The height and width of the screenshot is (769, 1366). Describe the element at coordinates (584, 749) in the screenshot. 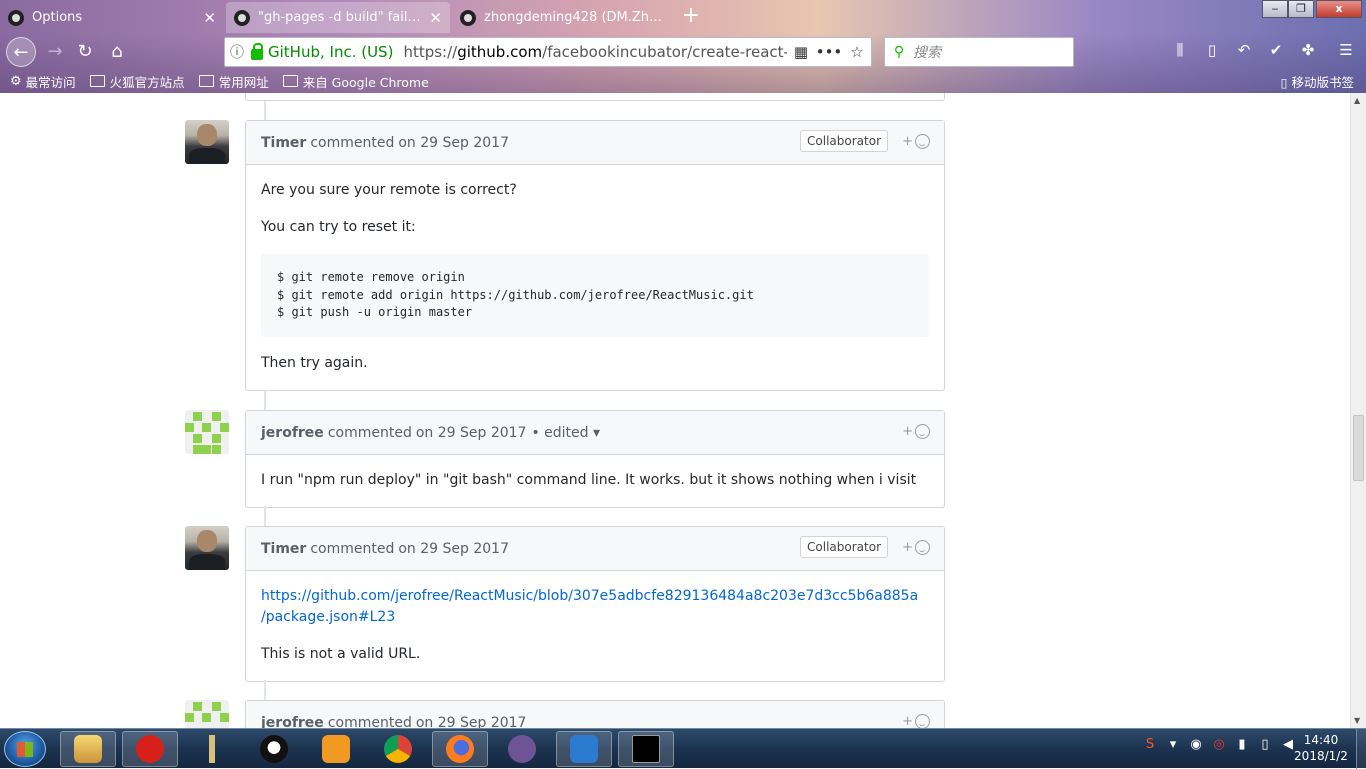

I see `vscode-icon` at that location.